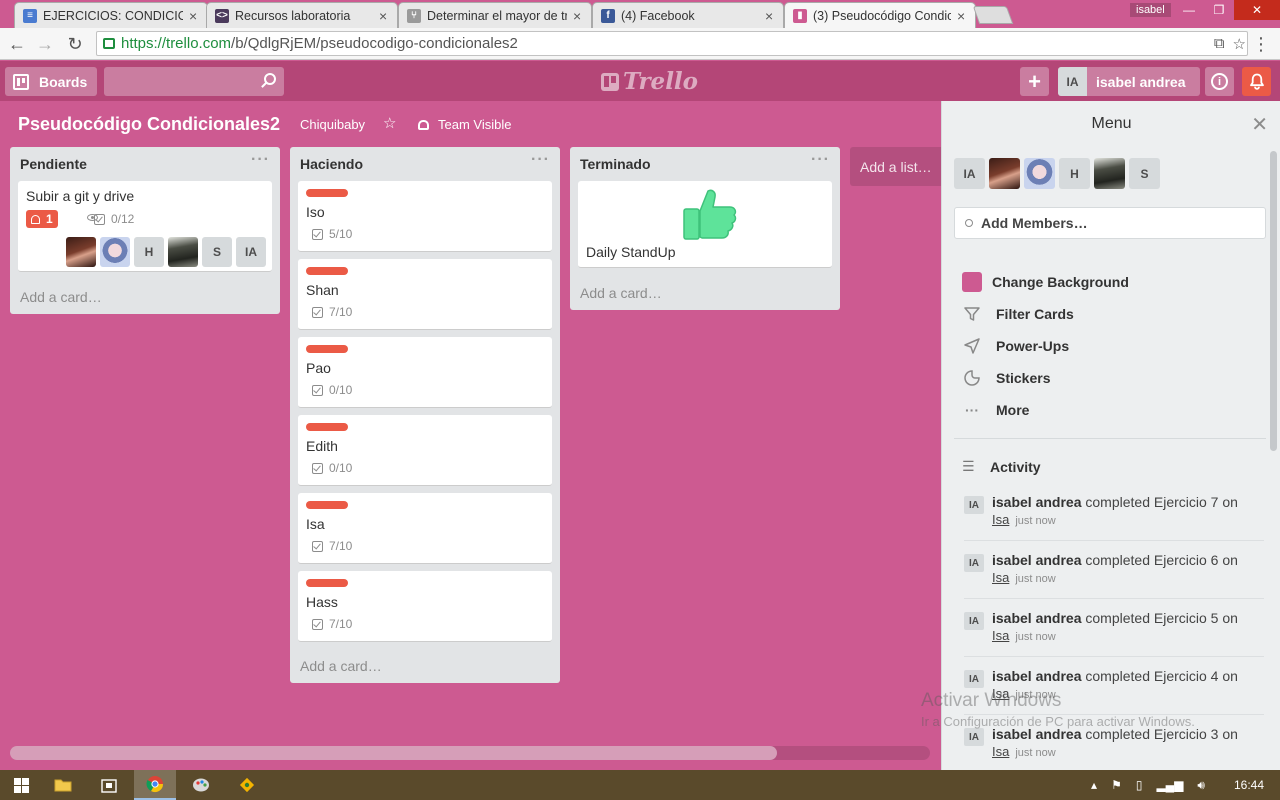  What do you see at coordinates (389, 123) in the screenshot?
I see `star-icon: ☆` at bounding box center [389, 123].